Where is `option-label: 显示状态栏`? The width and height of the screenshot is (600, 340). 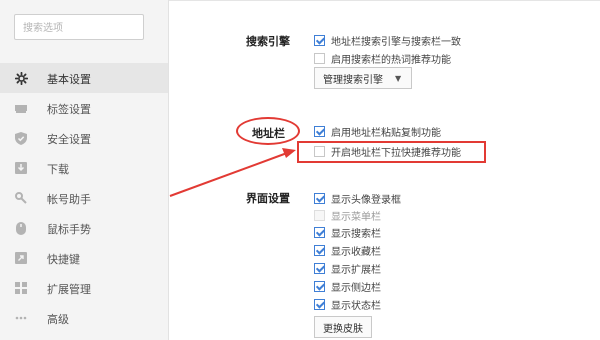
option-label: 显示状态栏 is located at coordinates (356, 306).